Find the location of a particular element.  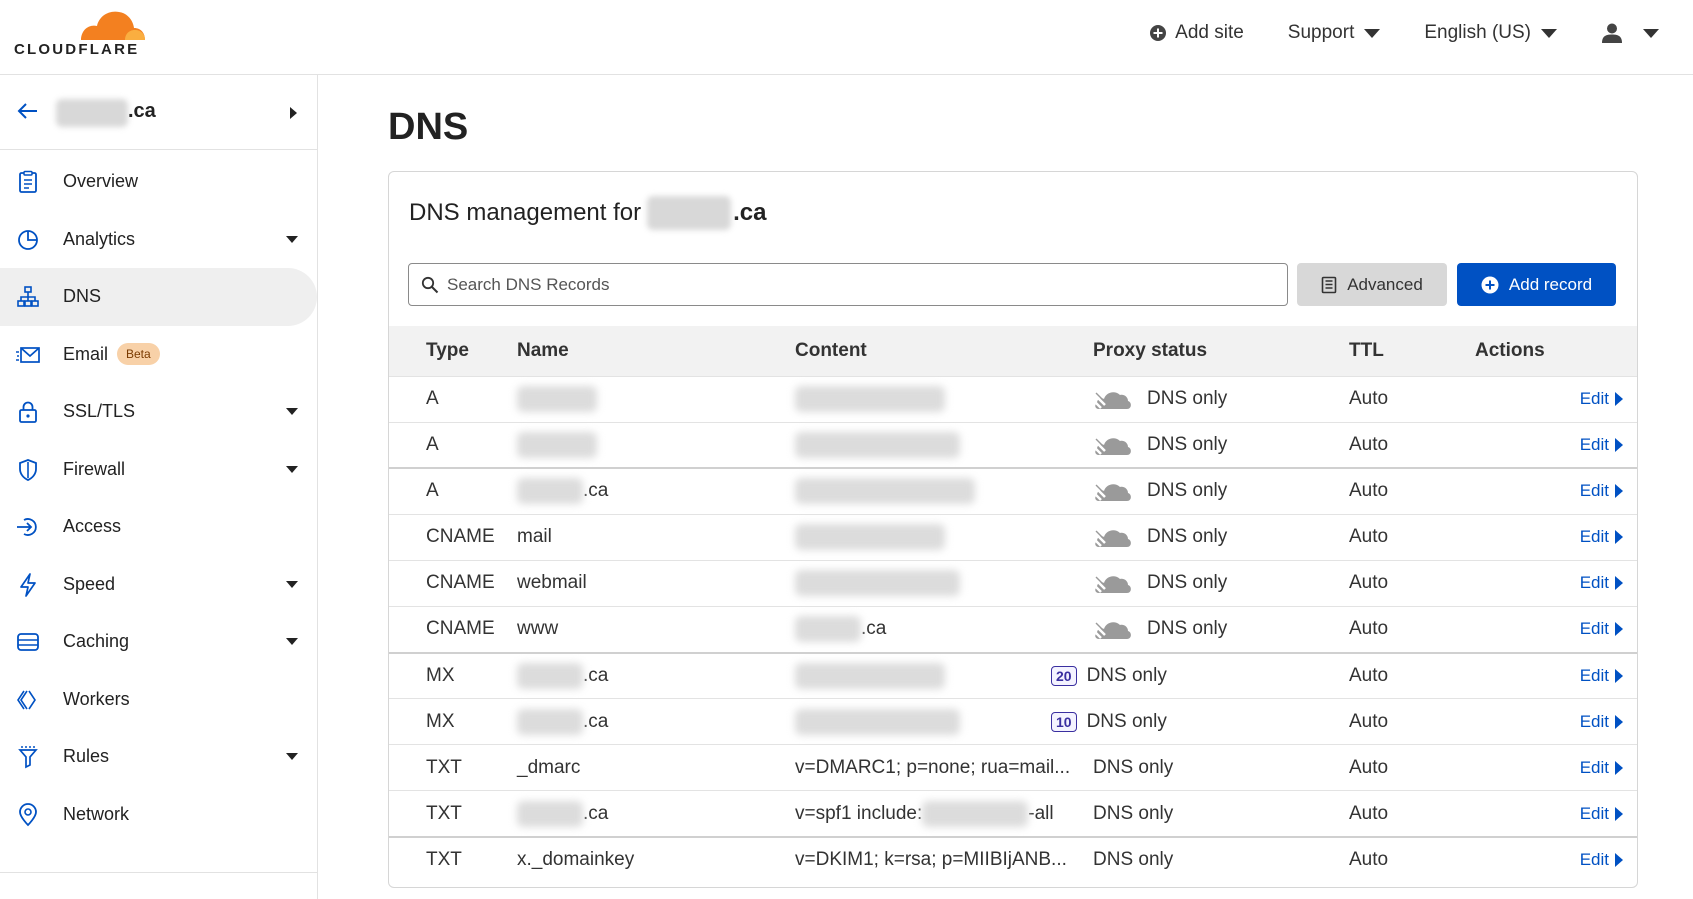

sidebar-item-rules: Rules is located at coordinates (158, 757).